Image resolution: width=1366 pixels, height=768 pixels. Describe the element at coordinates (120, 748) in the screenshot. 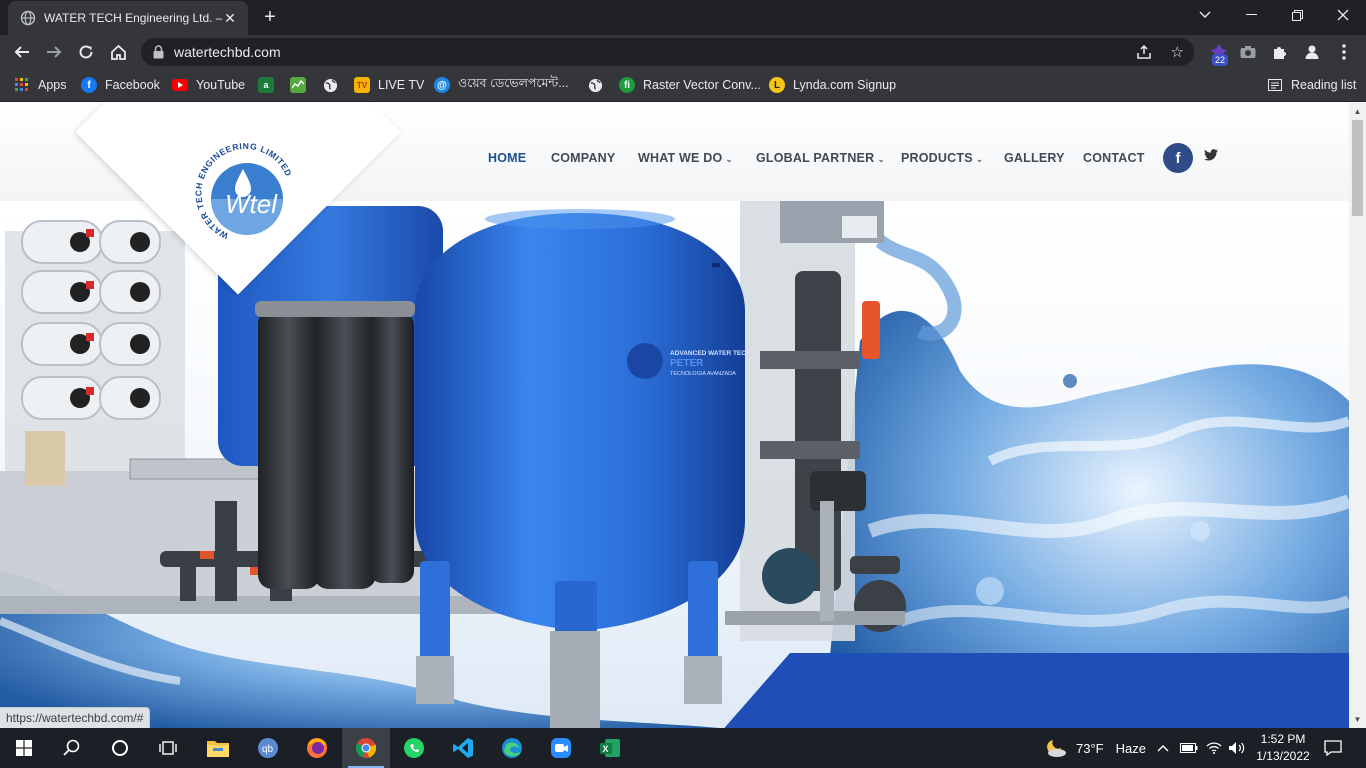

I see `cortana-icon` at that location.